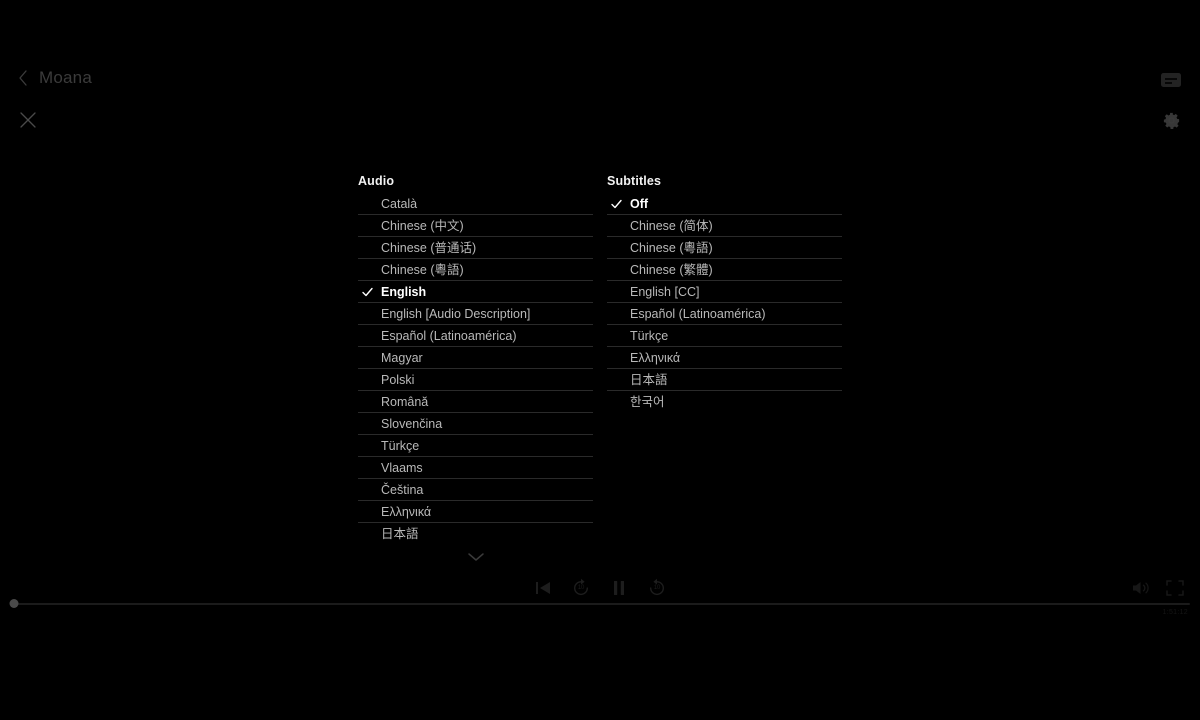  Describe the element at coordinates (449, 335) in the screenshot. I see `audio-track-label: Español (Latinoamérica)` at that location.